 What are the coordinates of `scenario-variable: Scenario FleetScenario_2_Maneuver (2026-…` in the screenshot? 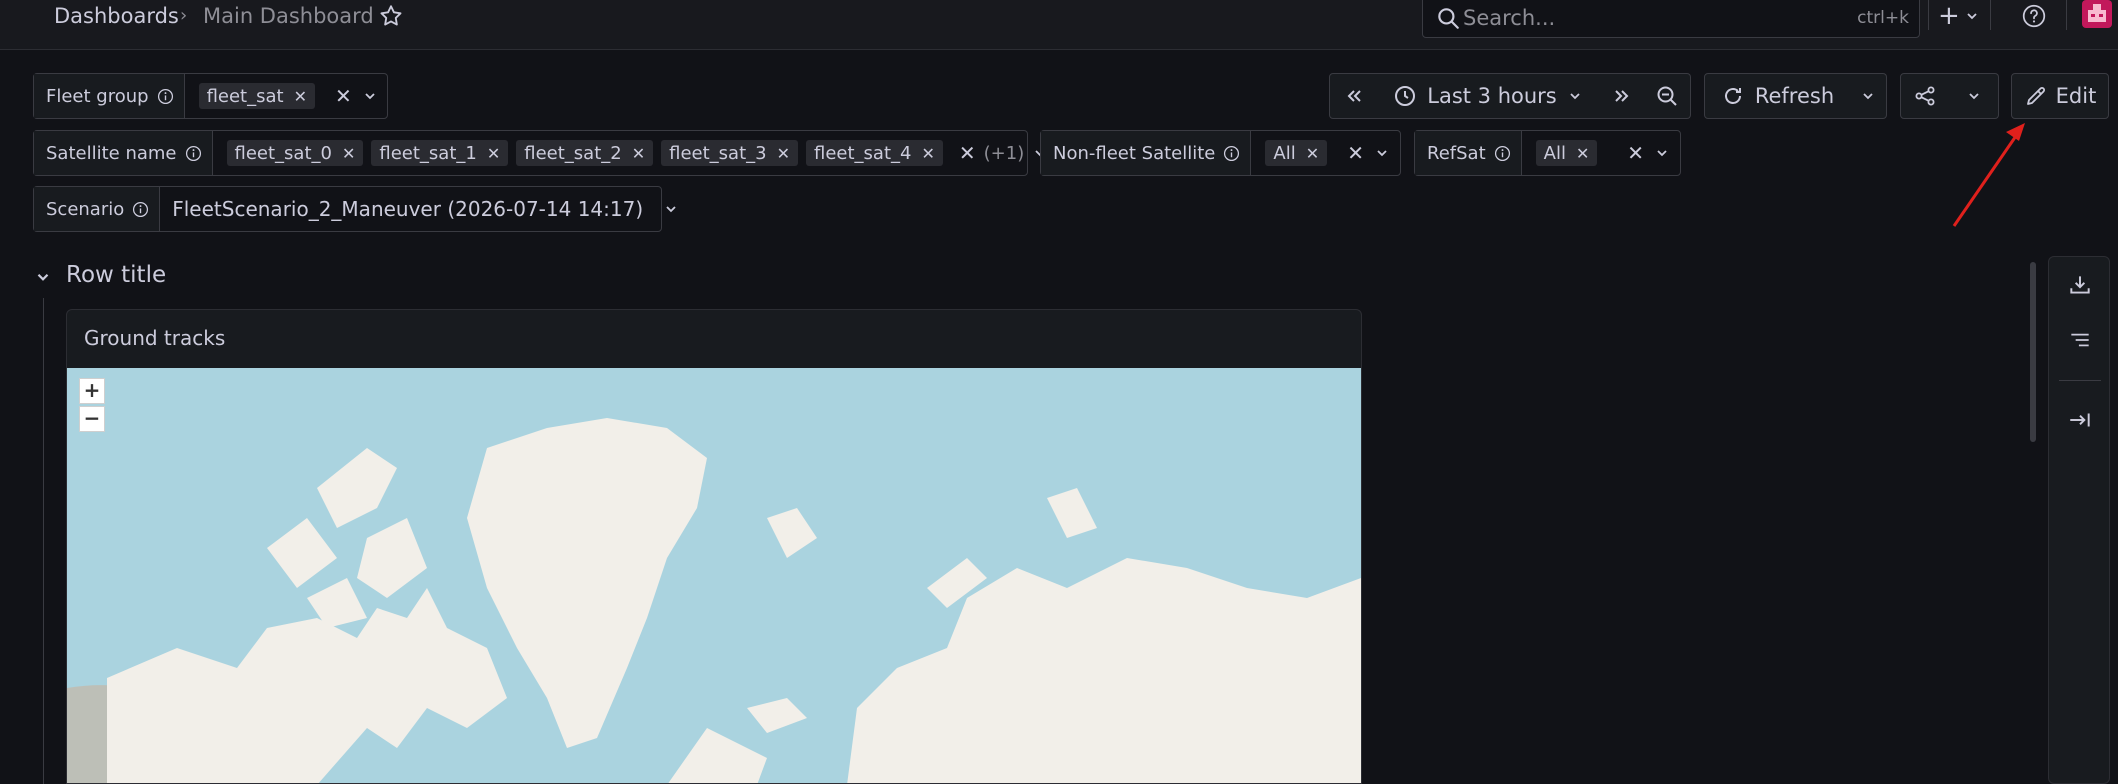 It's located at (354, 209).